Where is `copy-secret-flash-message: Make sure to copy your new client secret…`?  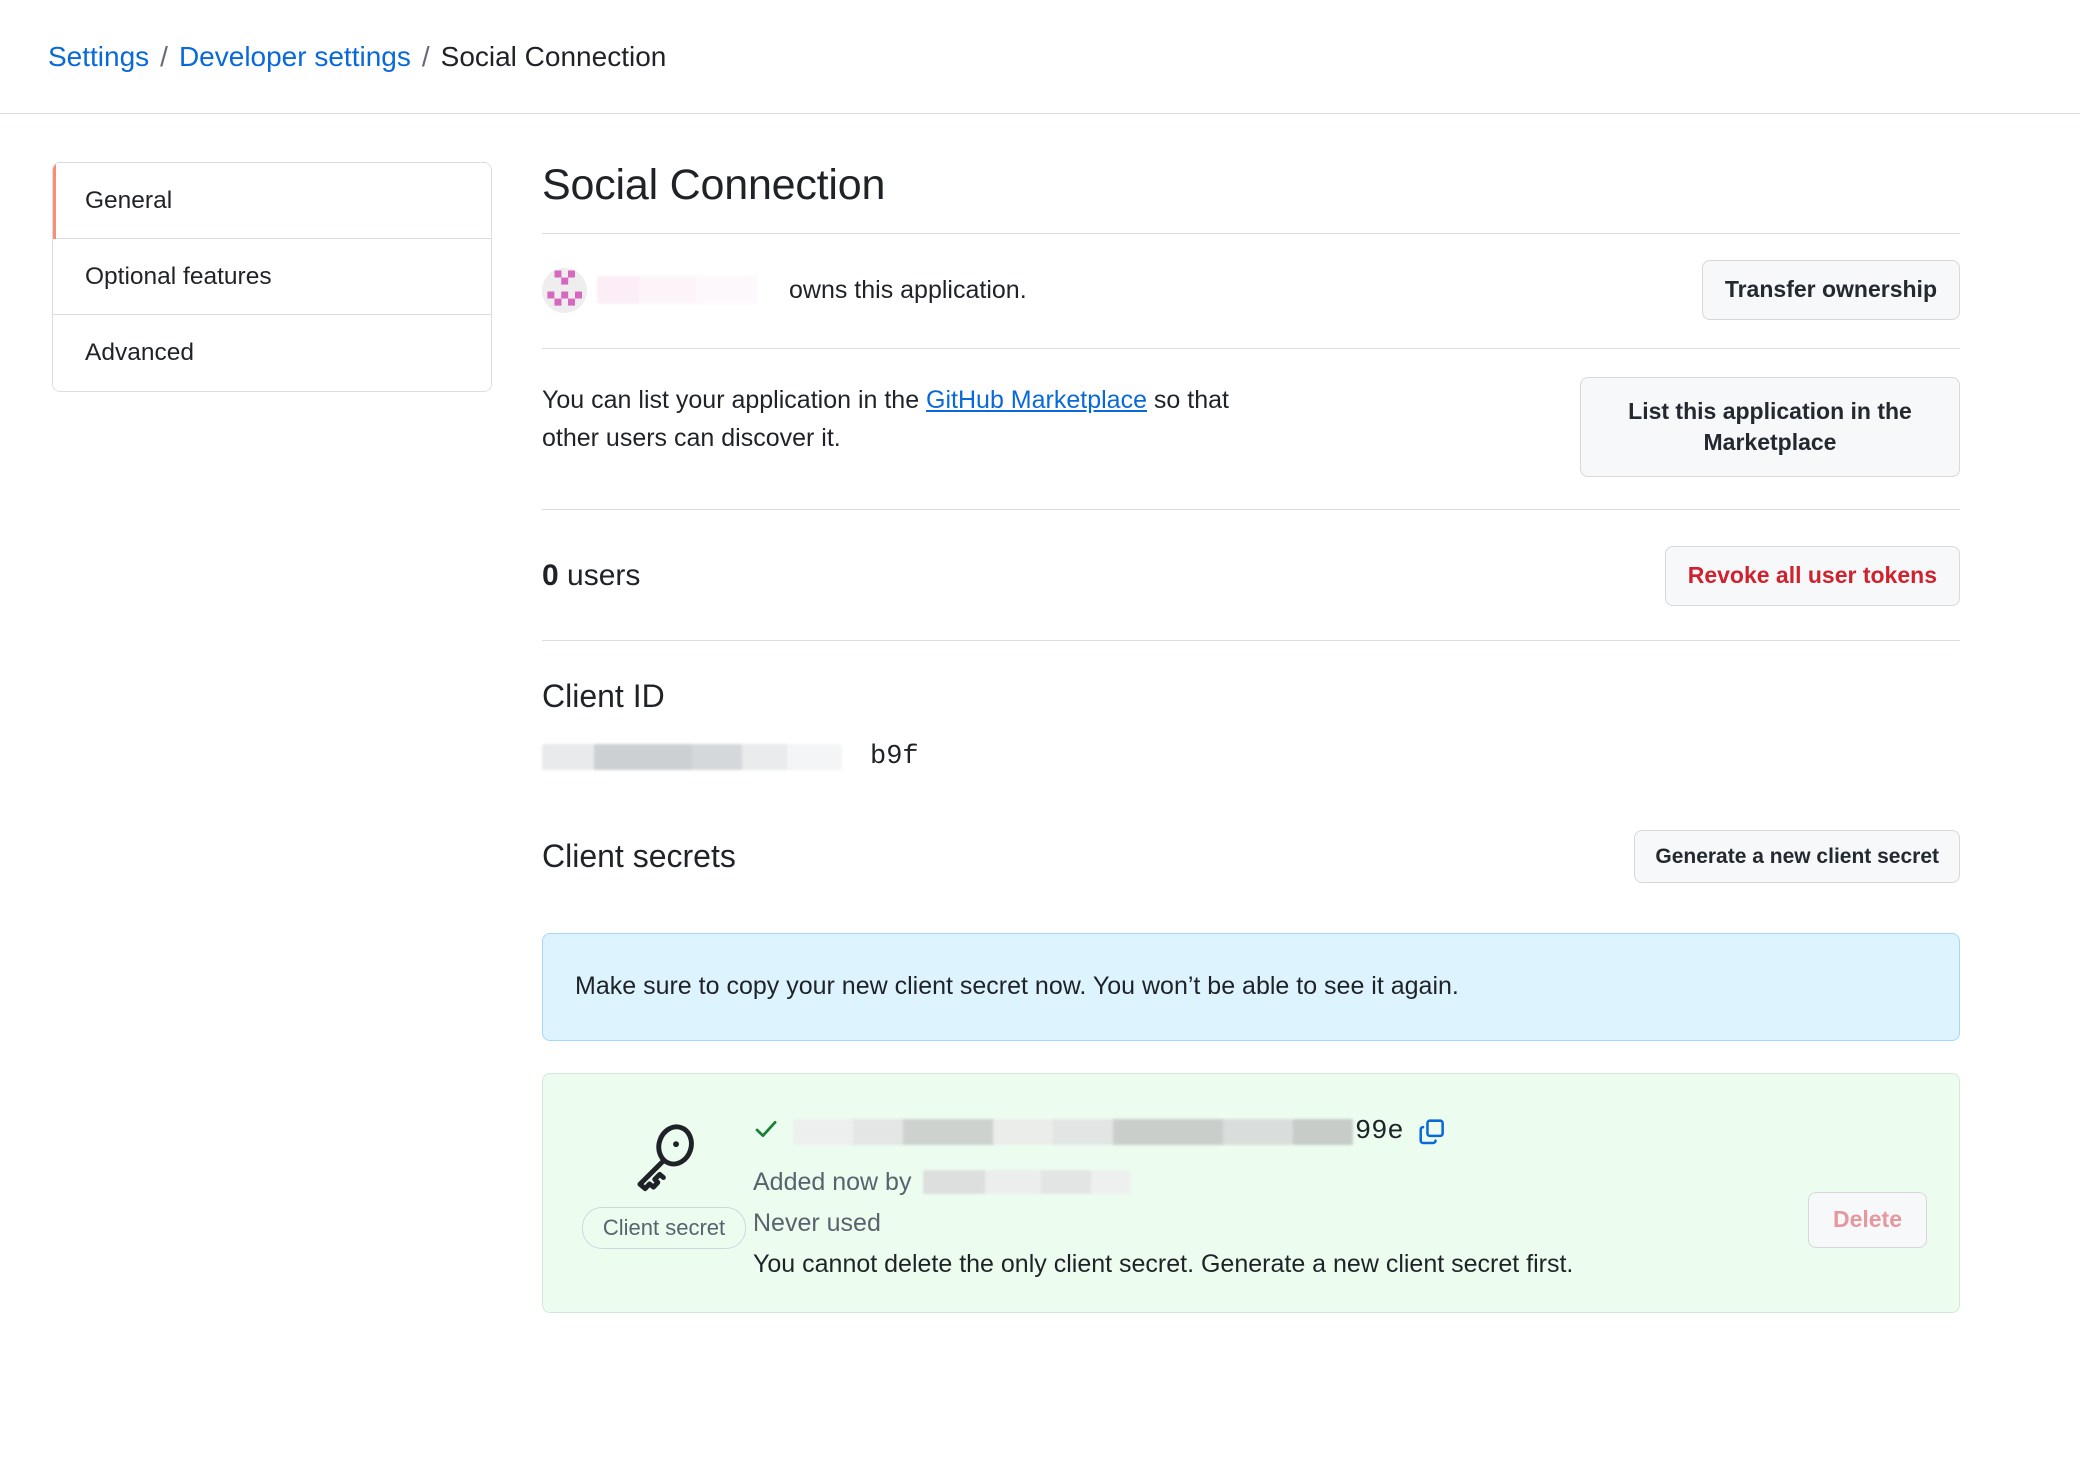
copy-secret-flash-message: Make sure to copy your new client secret… is located at coordinates (1251, 986).